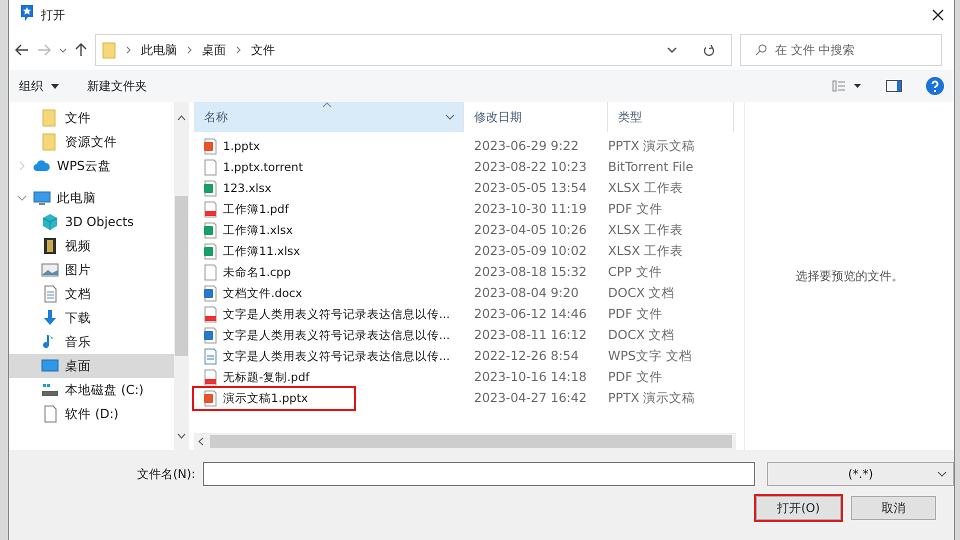  I want to click on file-name: 文档文件.docx, so click(334, 293).